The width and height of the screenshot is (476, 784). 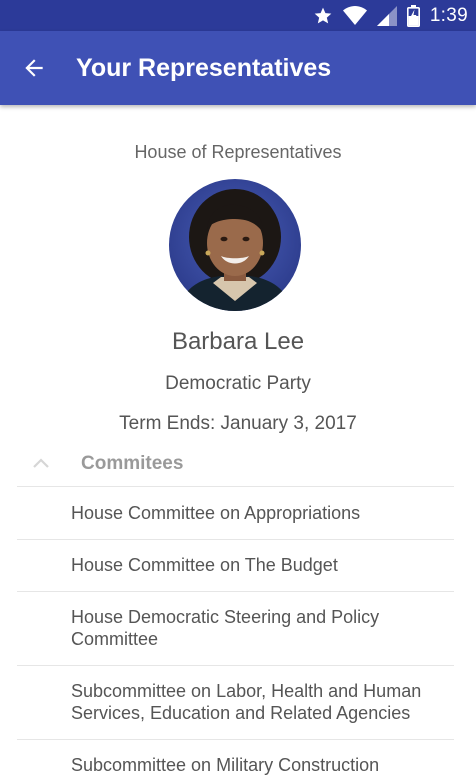 What do you see at coordinates (235, 761) in the screenshot?
I see `committee-item: Subcommittee on Military Construction` at bounding box center [235, 761].